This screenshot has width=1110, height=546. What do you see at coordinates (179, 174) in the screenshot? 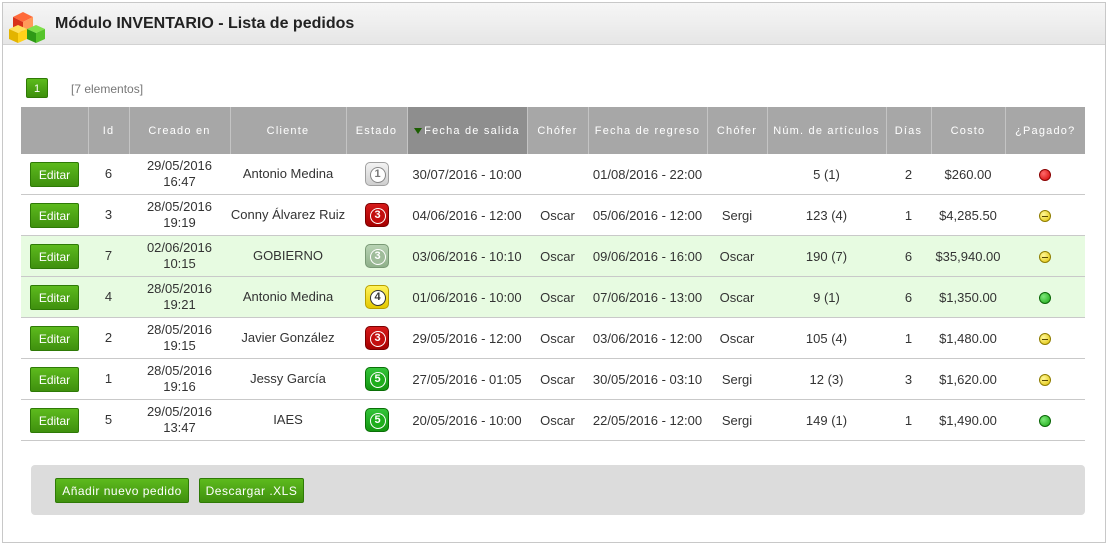
I see `row-created: 29/05/2016 16:47` at bounding box center [179, 174].